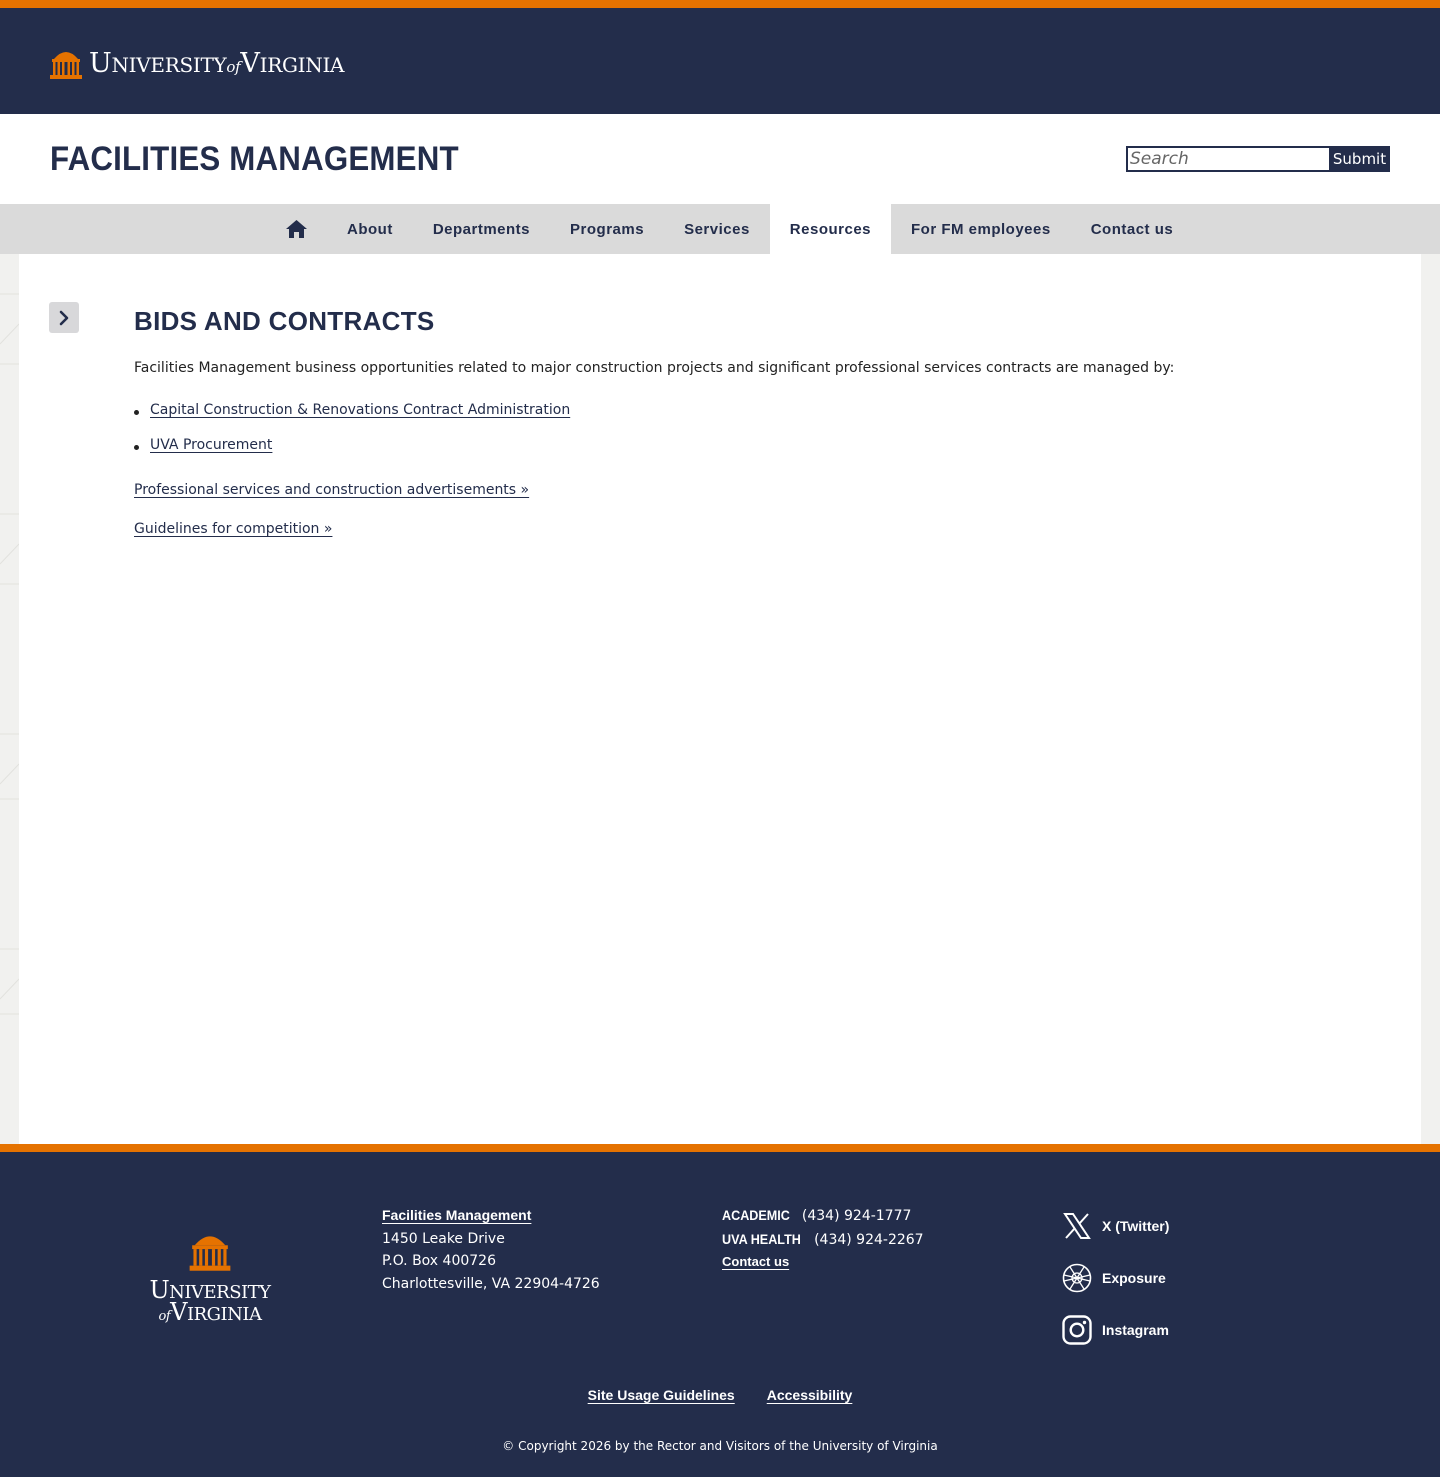 The image size is (1440, 1477). Describe the element at coordinates (1227, 159) in the screenshot. I see `search-input` at that location.